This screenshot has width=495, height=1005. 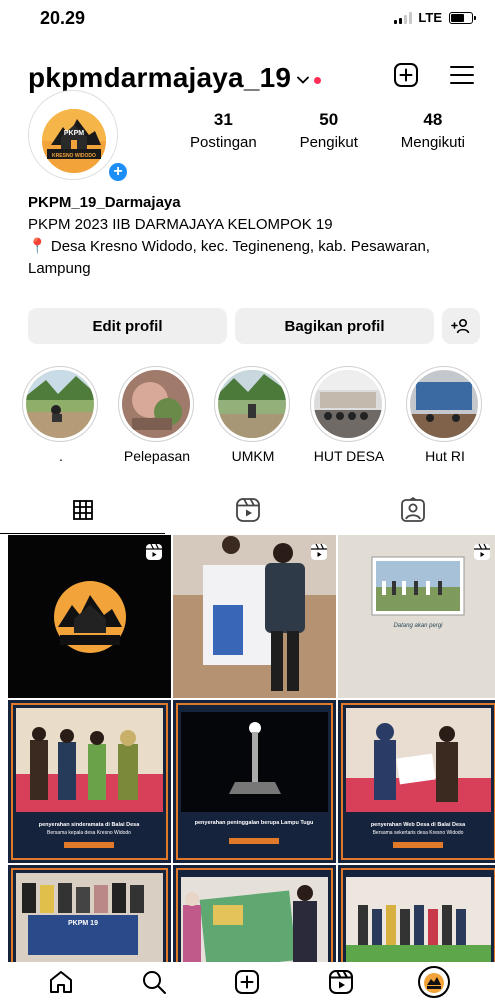 What do you see at coordinates (418, 626) in the screenshot?
I see `post-caption: Datang akan pergi` at bounding box center [418, 626].